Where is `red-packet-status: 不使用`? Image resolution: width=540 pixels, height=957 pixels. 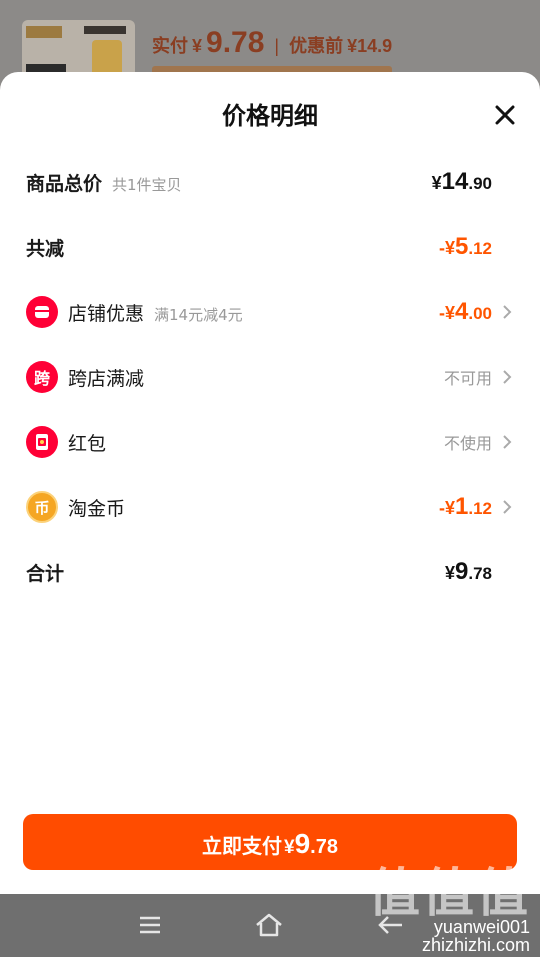
red-packet-status: 不使用 is located at coordinates (467, 443).